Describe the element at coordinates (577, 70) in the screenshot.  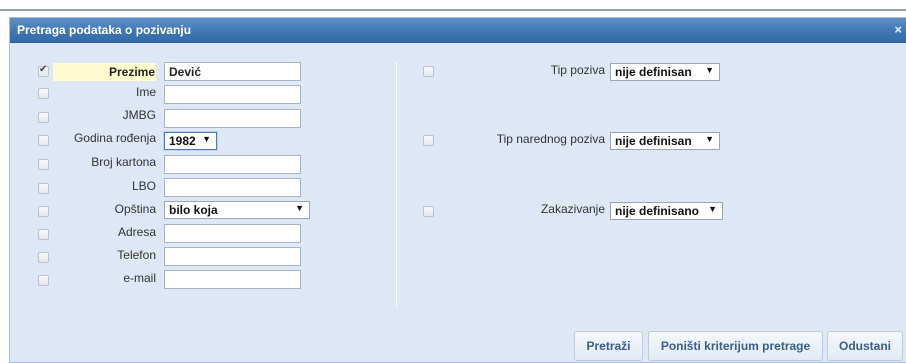
I see `tip-poziva-label: Tip poziva` at that location.